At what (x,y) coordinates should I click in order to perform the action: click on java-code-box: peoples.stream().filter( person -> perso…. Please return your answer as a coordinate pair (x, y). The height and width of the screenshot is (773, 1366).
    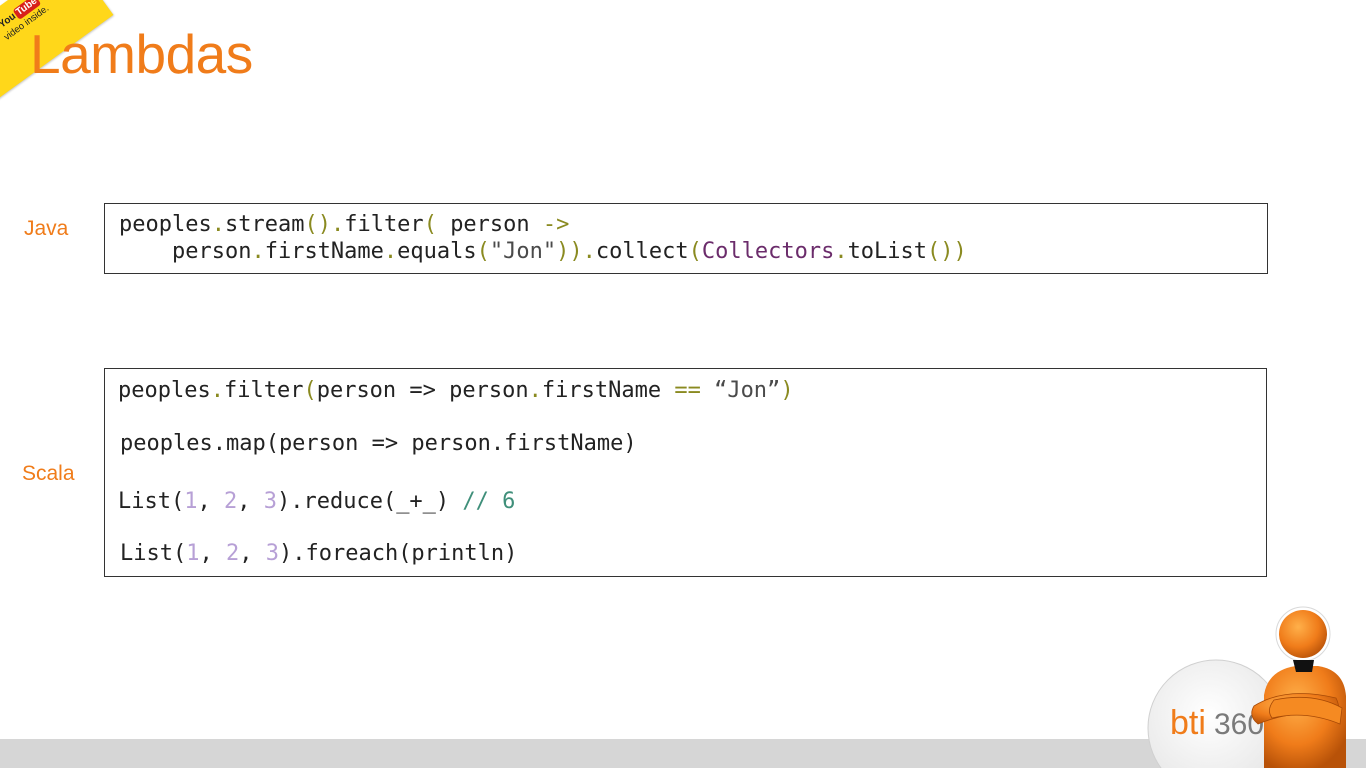
    Looking at the image, I should click on (686, 238).